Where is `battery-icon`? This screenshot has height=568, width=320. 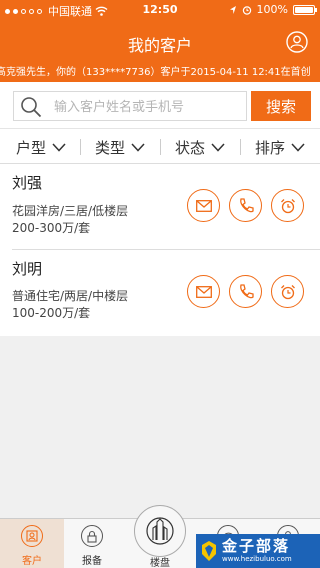
battery-icon is located at coordinates (305, 9).